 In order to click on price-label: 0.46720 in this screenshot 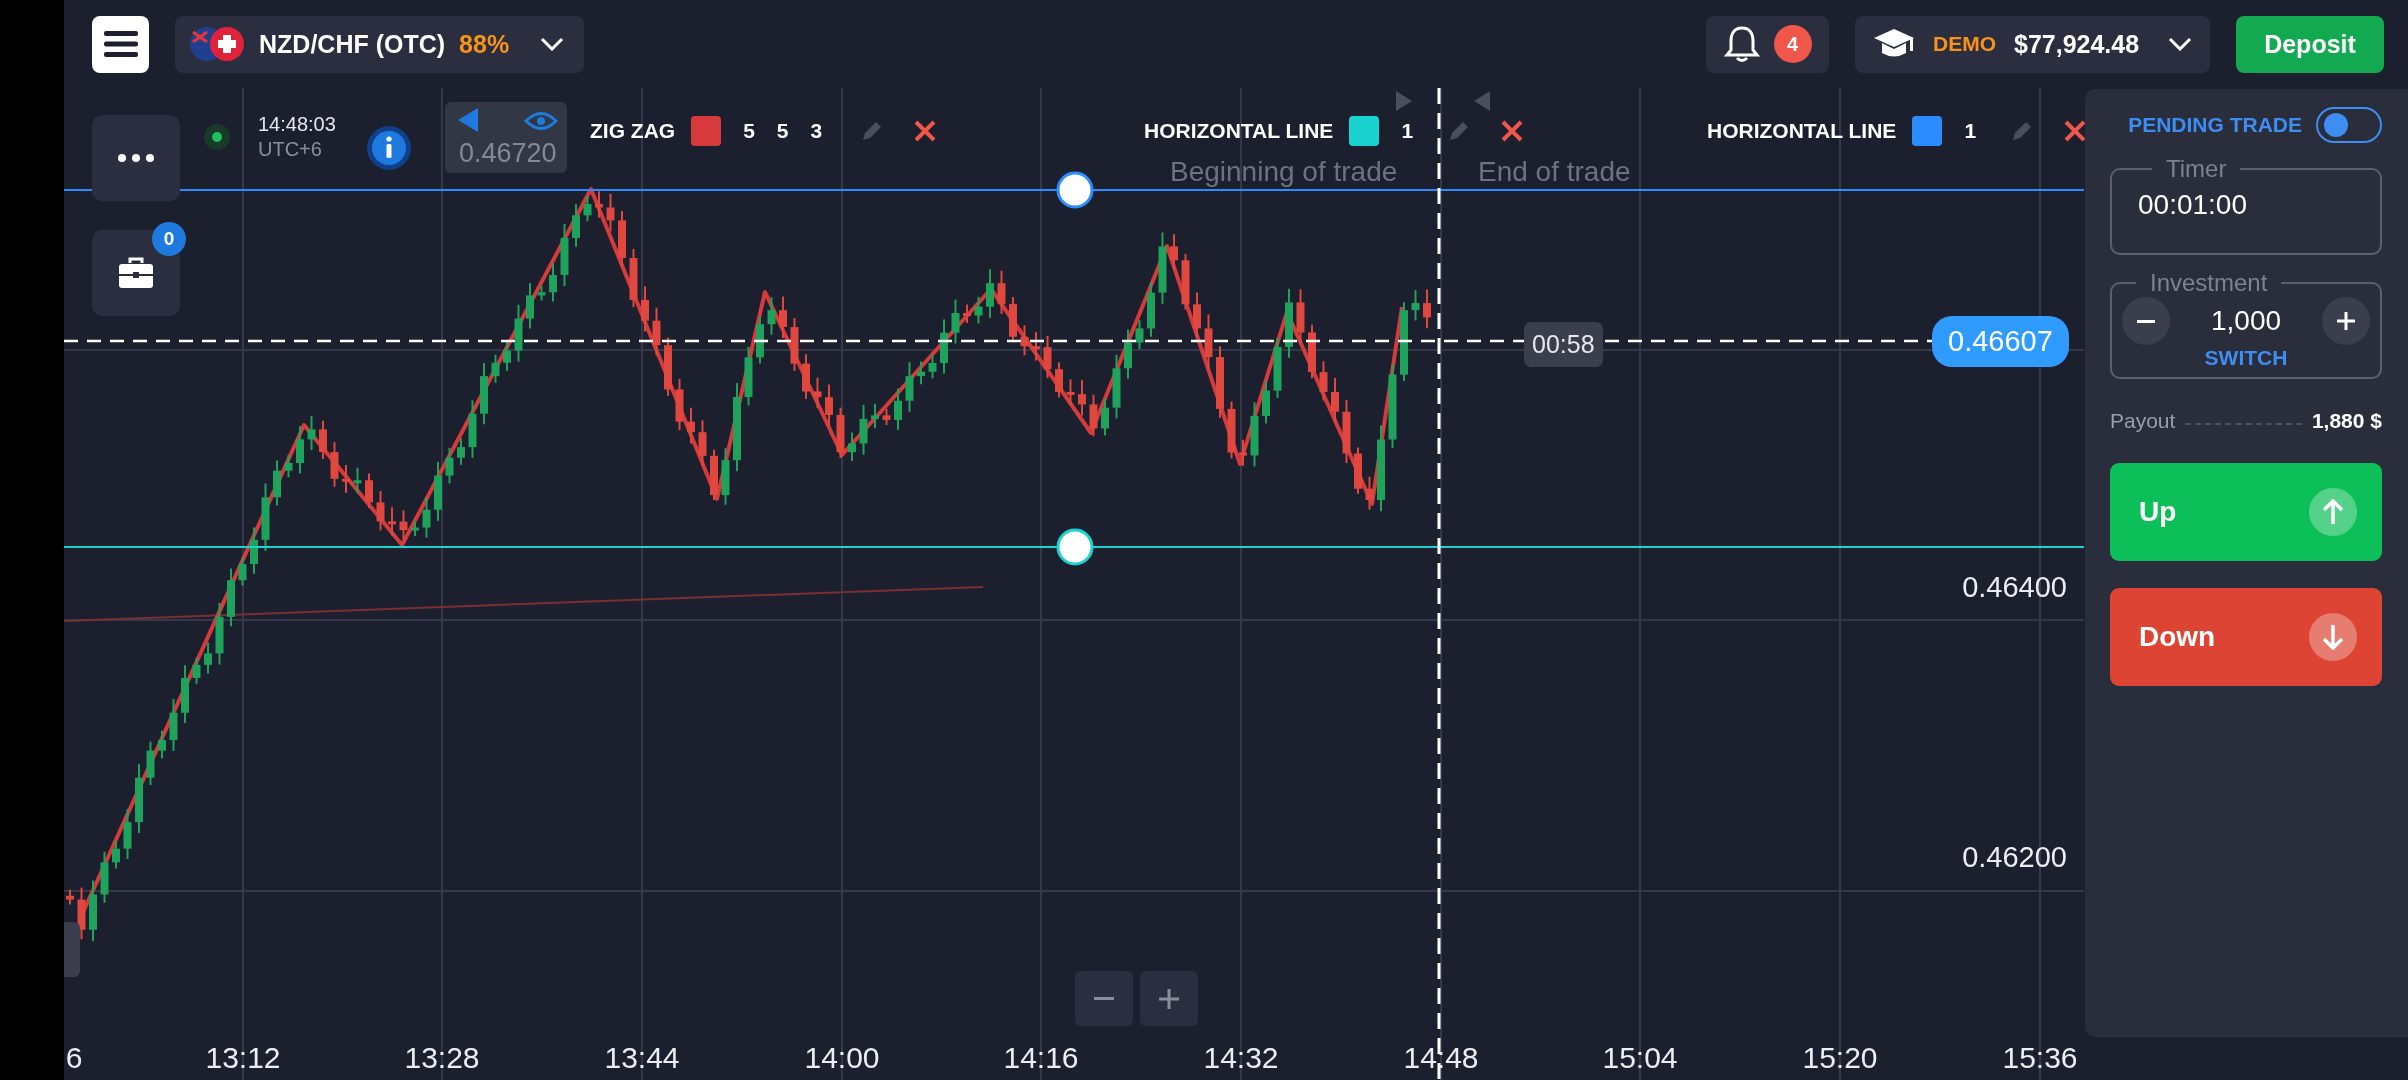, I will do `click(506, 137)`.